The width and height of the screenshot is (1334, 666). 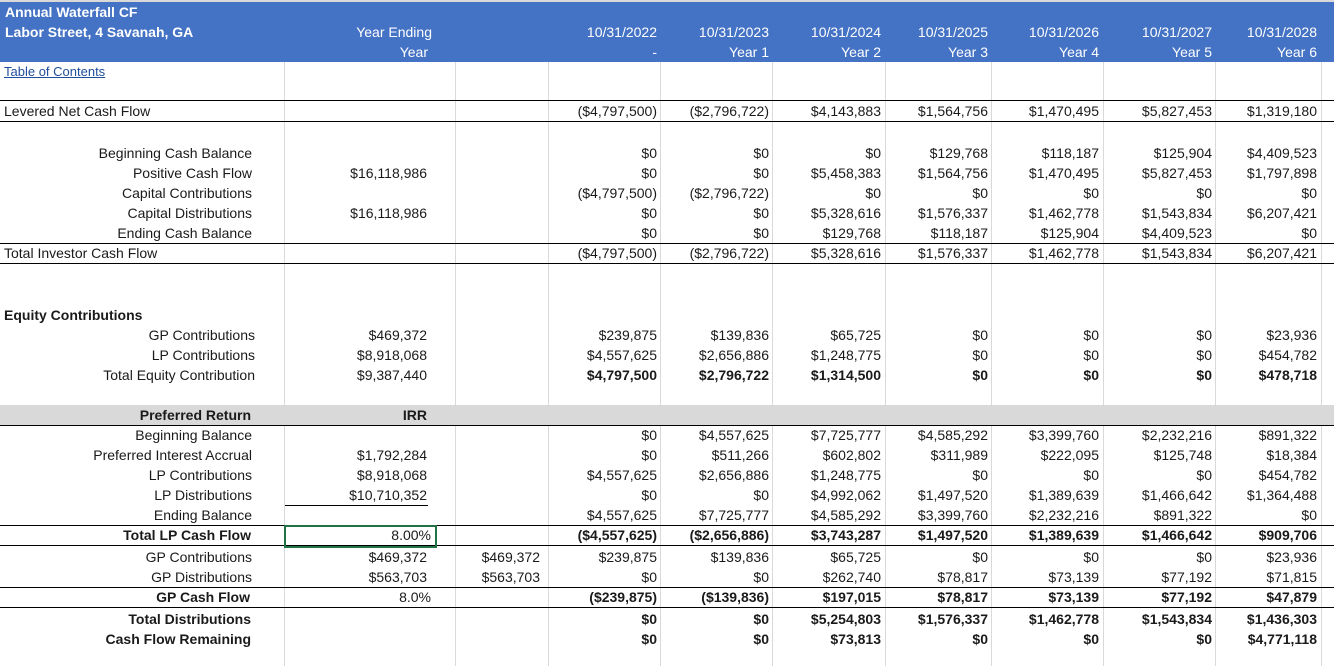 What do you see at coordinates (1291, 597) in the screenshot?
I see `cell-value: $47,879` at bounding box center [1291, 597].